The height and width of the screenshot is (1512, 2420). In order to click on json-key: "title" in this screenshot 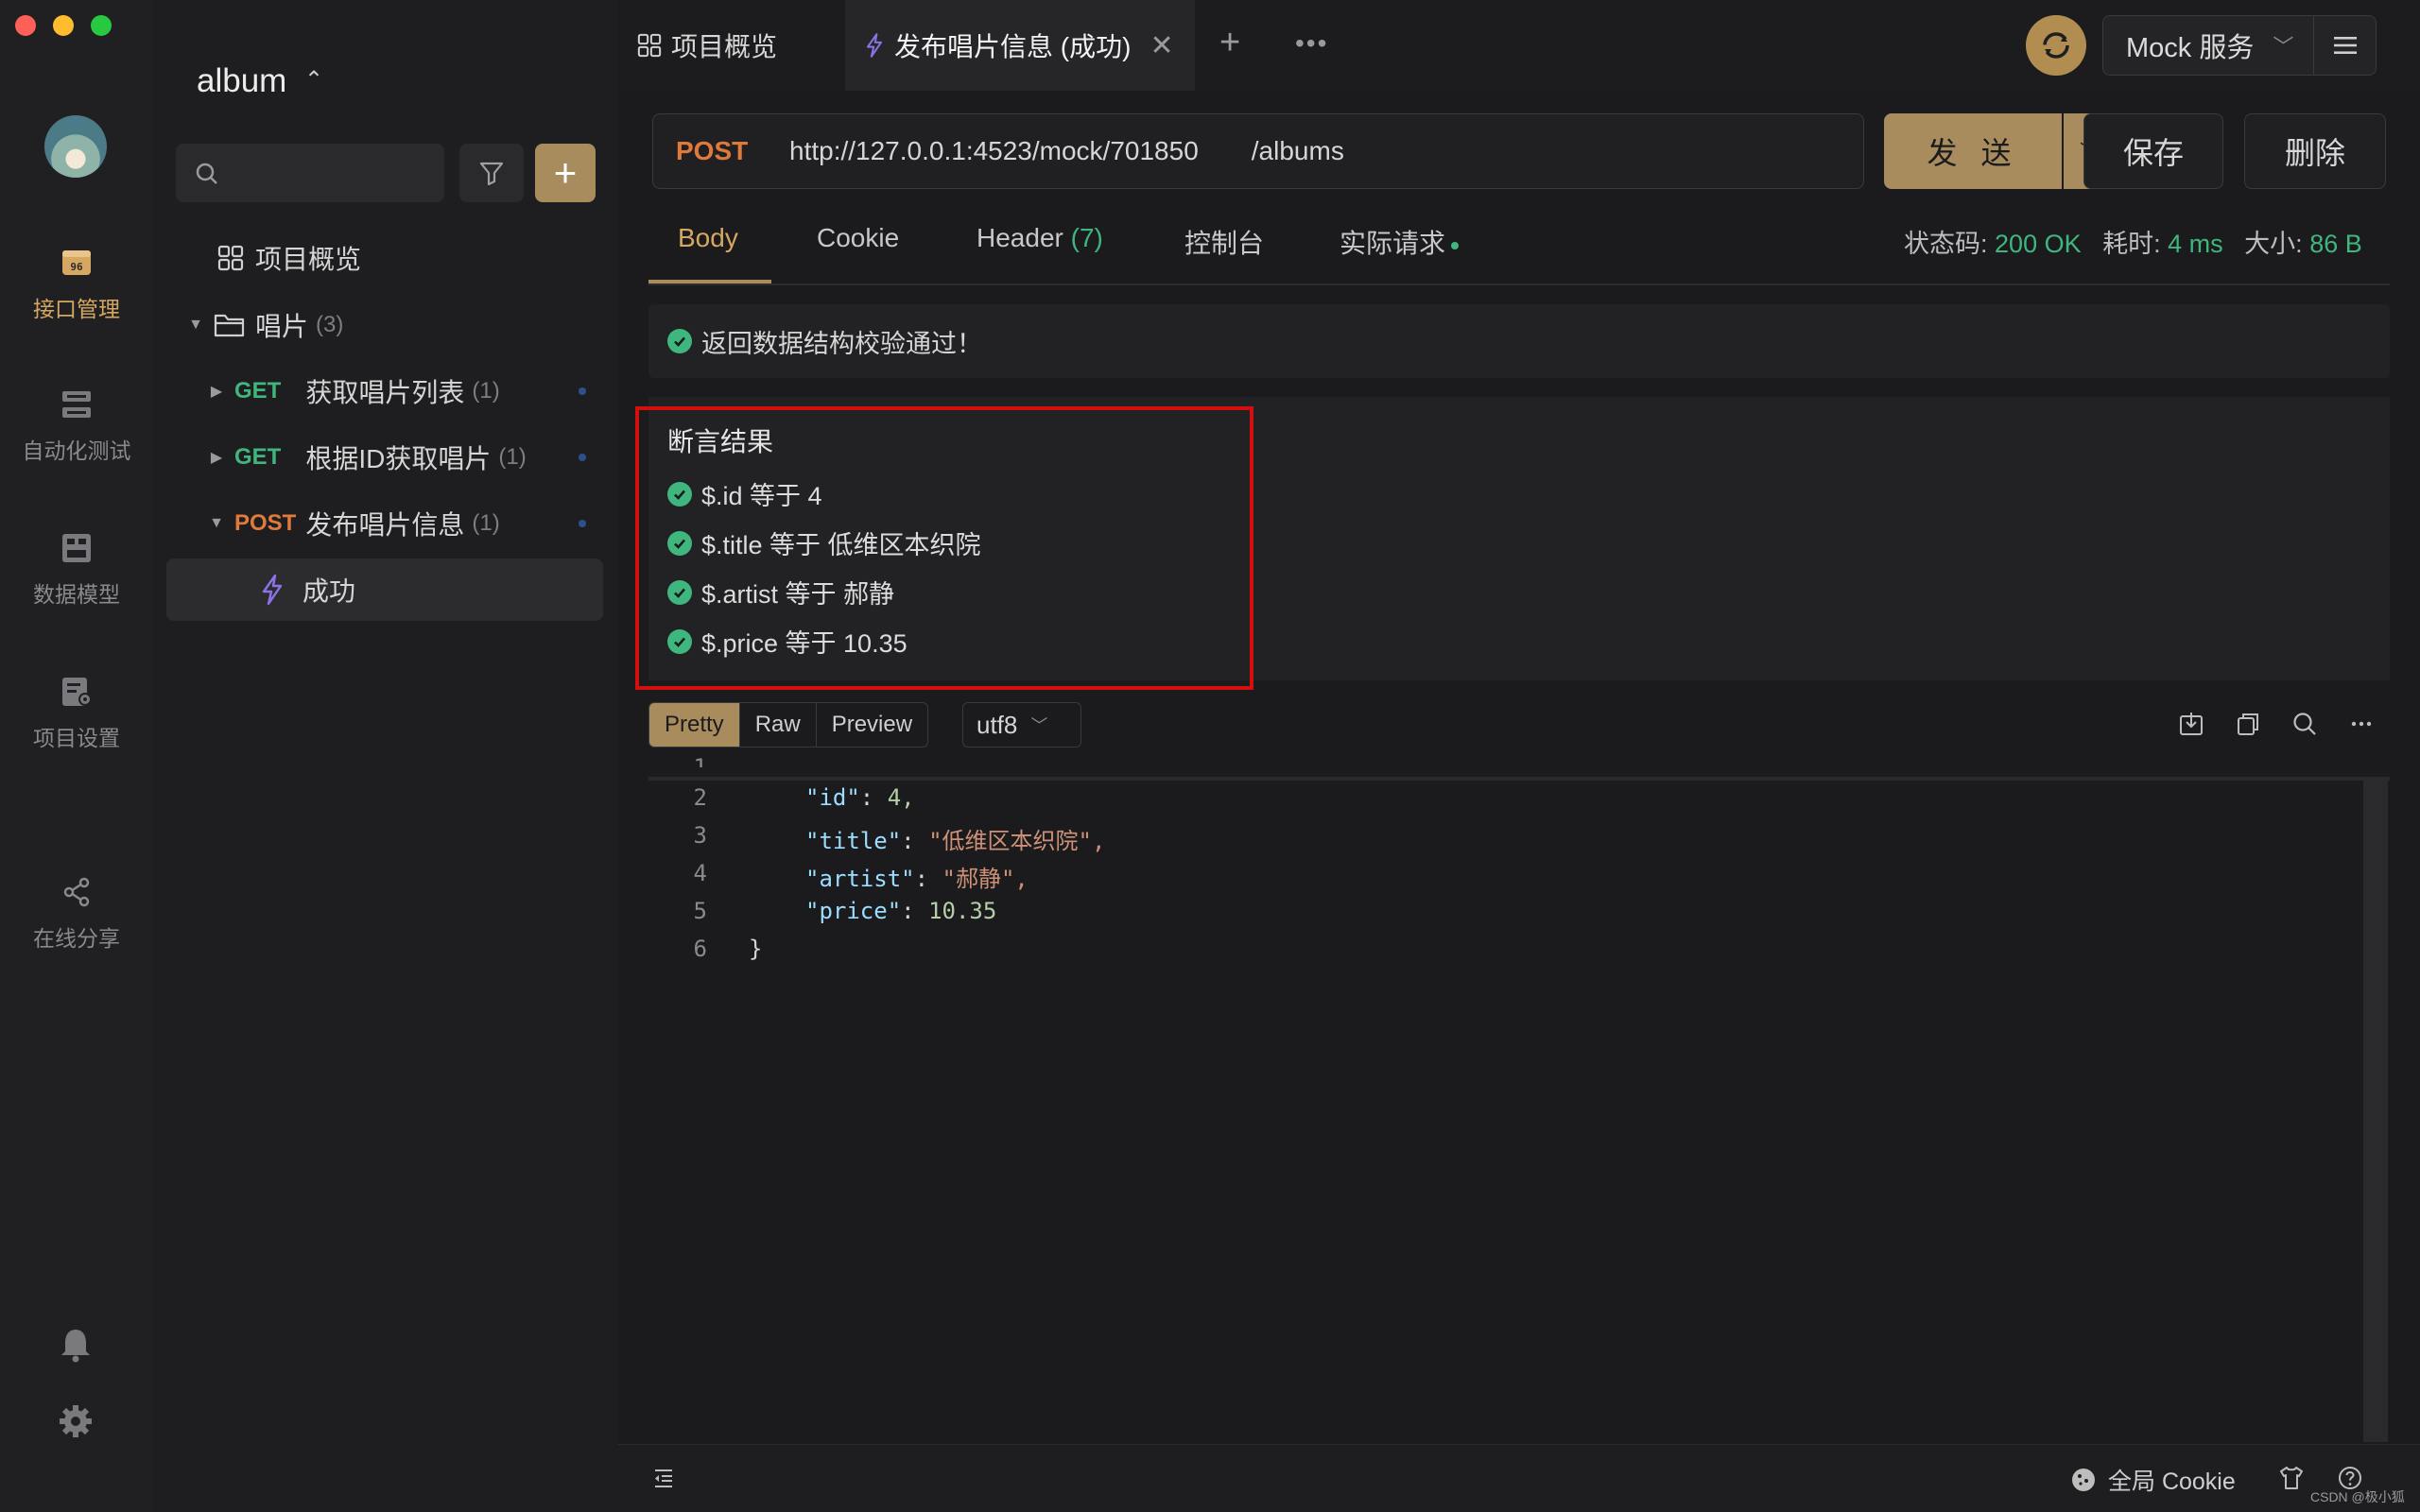, I will do `click(853, 841)`.